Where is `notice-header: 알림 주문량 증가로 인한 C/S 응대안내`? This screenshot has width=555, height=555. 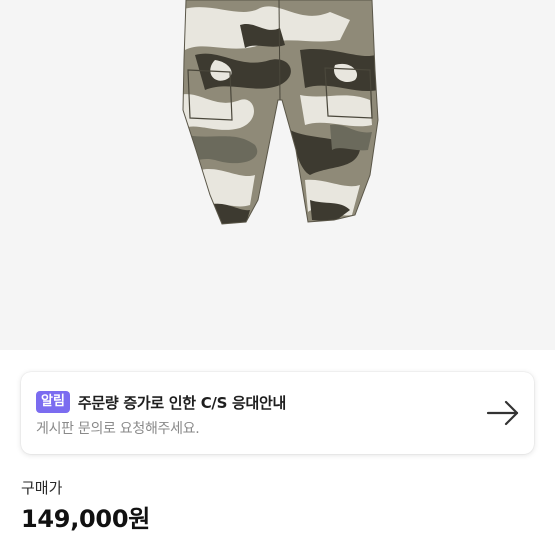 notice-header: 알림 주문량 증가로 인한 C/S 응대안내 is located at coordinates (161, 402).